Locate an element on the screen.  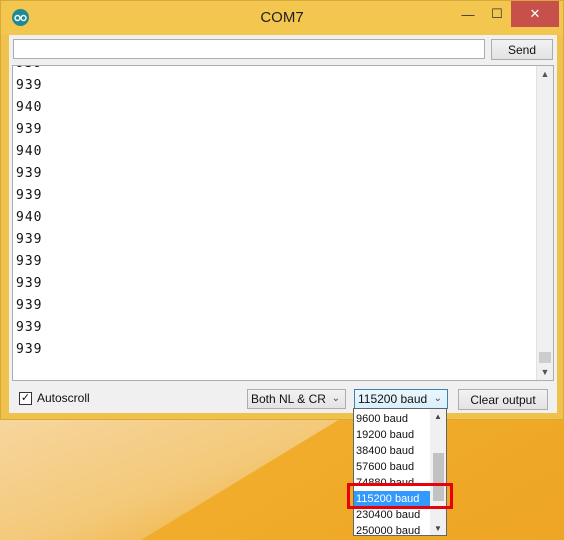
minimize-icon: — is located at coordinates (468, 14).